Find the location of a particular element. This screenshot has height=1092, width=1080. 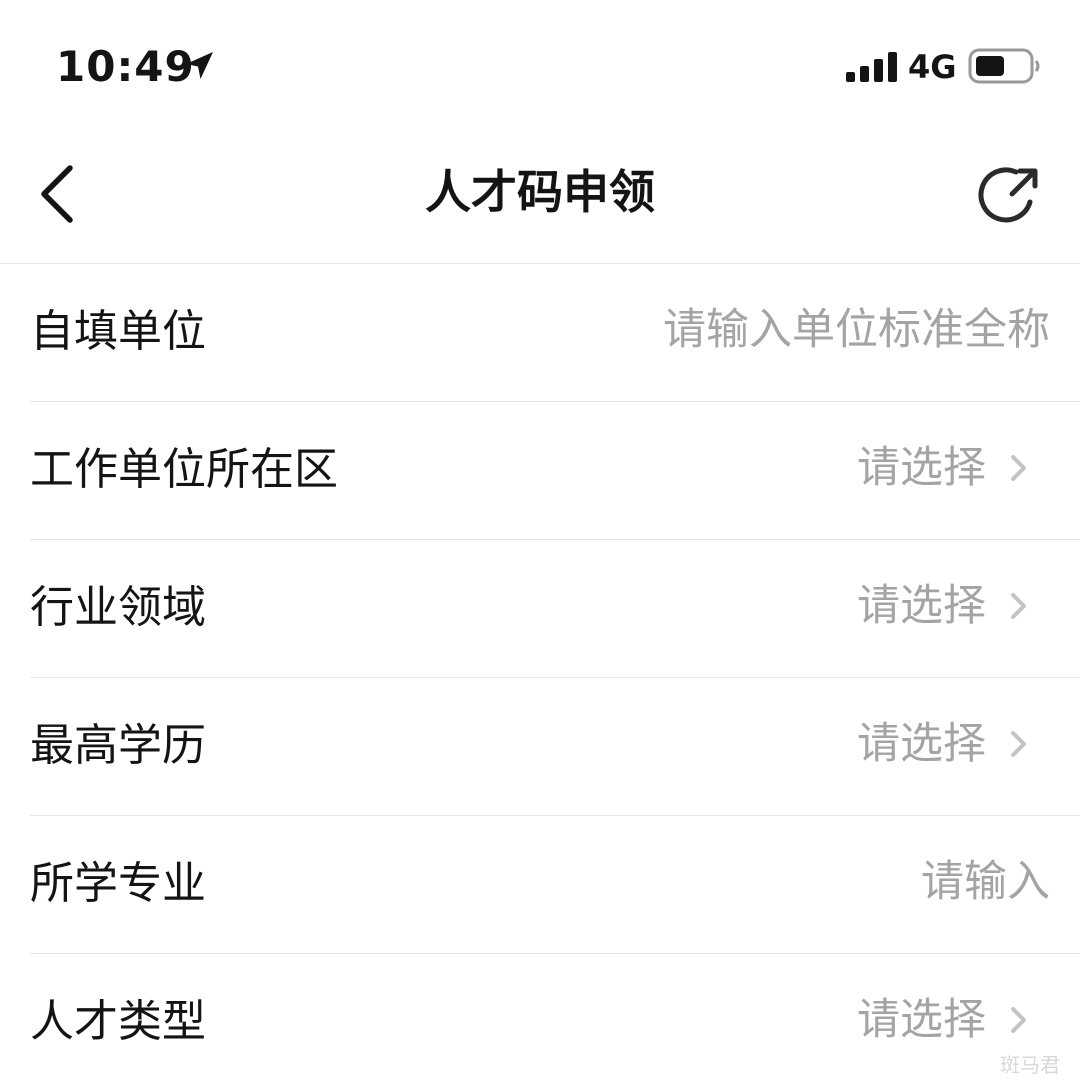

talent-type-select: 请选择 is located at coordinates (943, 1020).